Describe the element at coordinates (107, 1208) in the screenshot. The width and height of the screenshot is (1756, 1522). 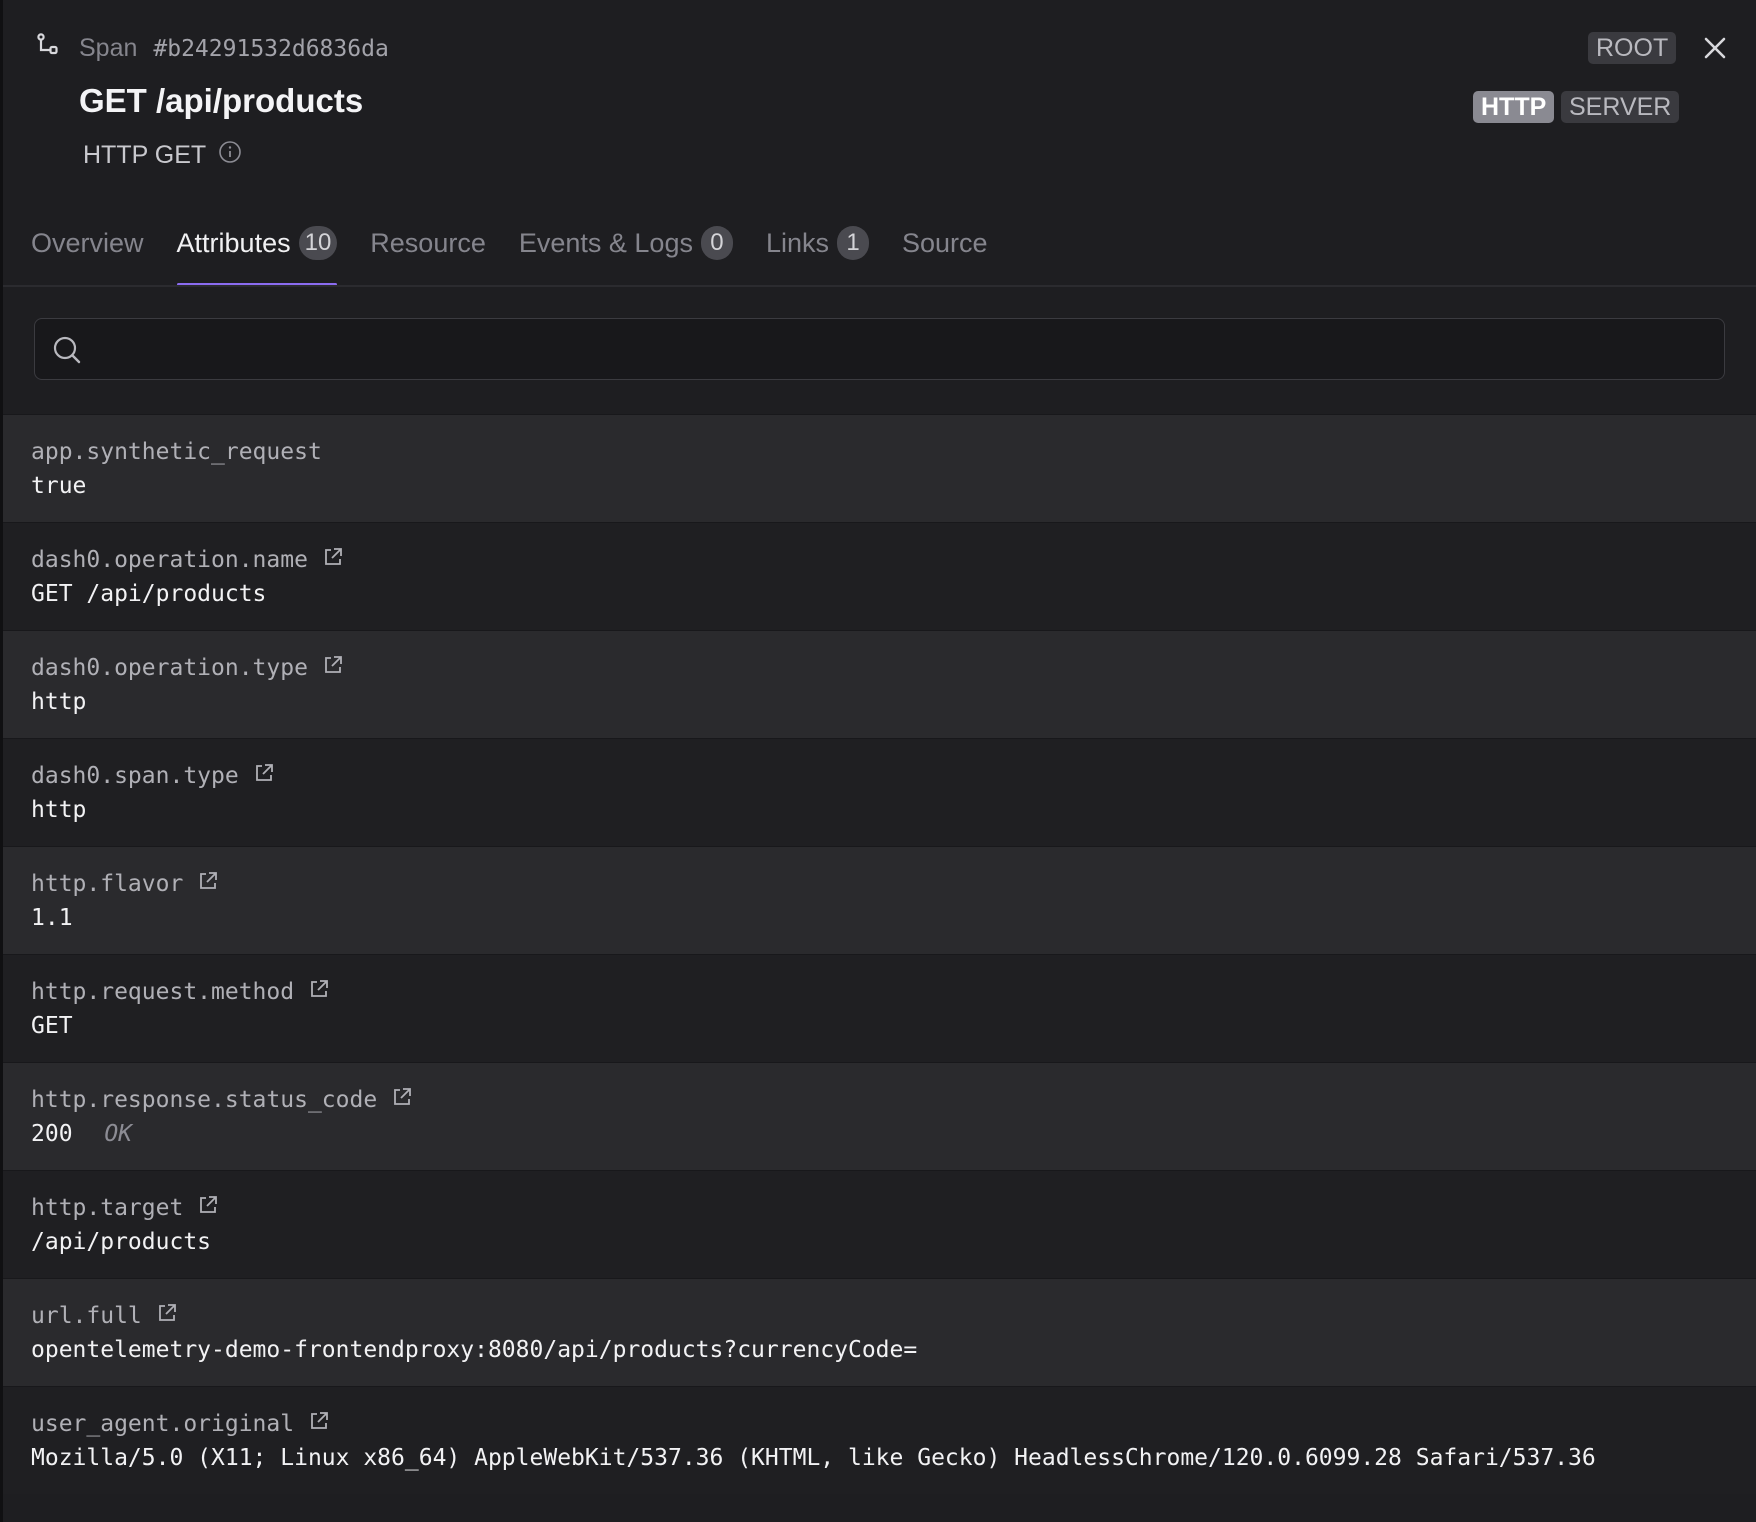
I see `attribute-key: http.target` at that location.